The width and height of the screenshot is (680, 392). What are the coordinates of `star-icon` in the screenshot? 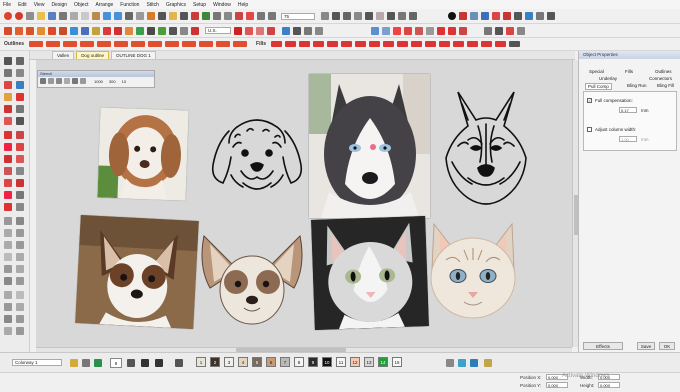 It's located at (129, 30).